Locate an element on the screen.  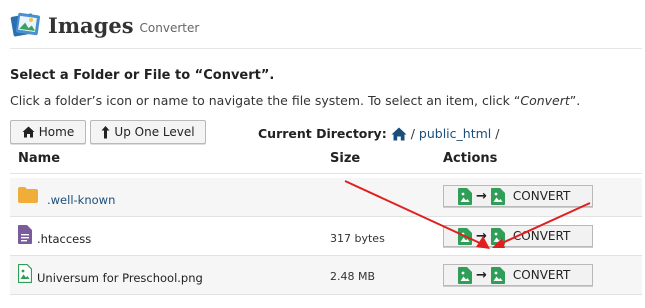
app-title: Images is located at coordinates (91, 25).